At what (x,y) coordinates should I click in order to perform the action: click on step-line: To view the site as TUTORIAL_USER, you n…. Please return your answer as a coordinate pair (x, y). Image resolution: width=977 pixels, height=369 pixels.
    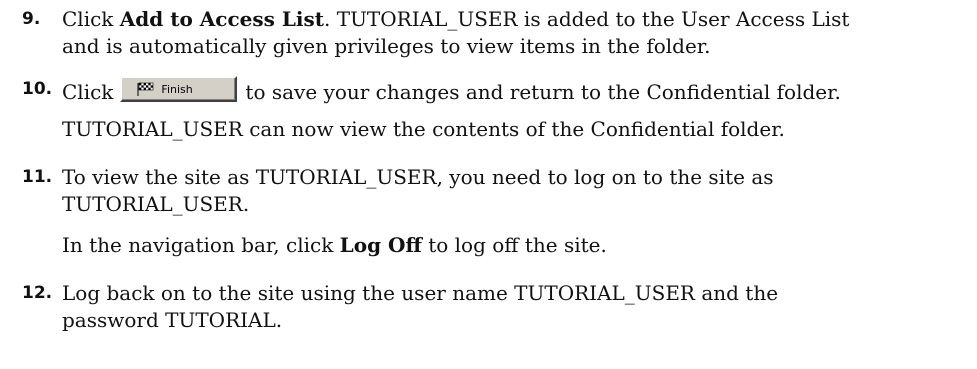
    Looking at the image, I should click on (418, 177).